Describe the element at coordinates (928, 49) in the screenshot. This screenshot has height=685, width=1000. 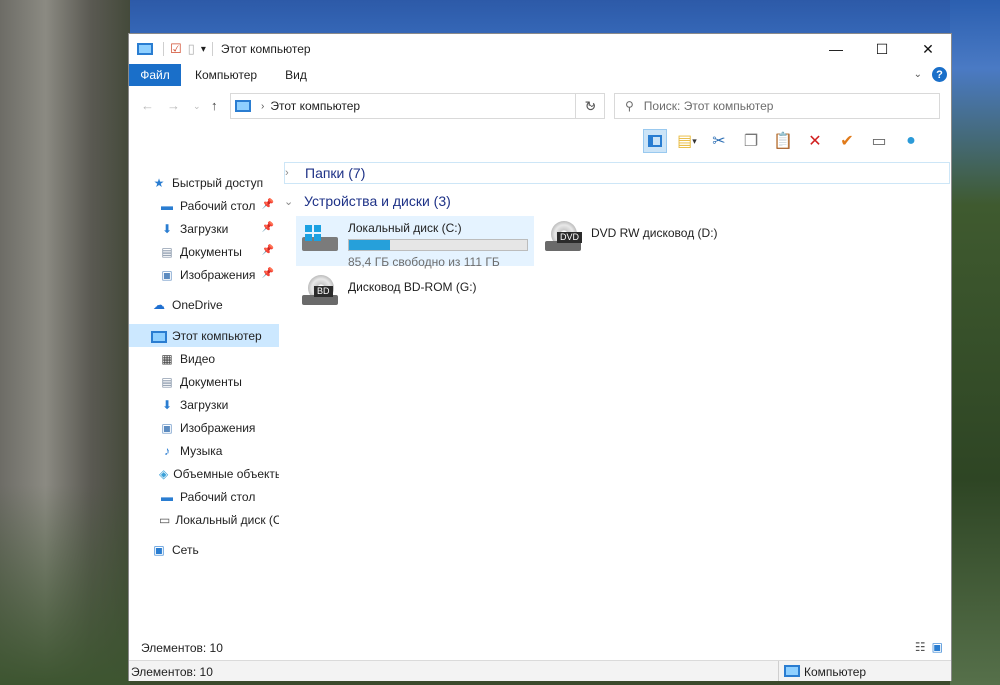
I see `close-button: ✕` at that location.